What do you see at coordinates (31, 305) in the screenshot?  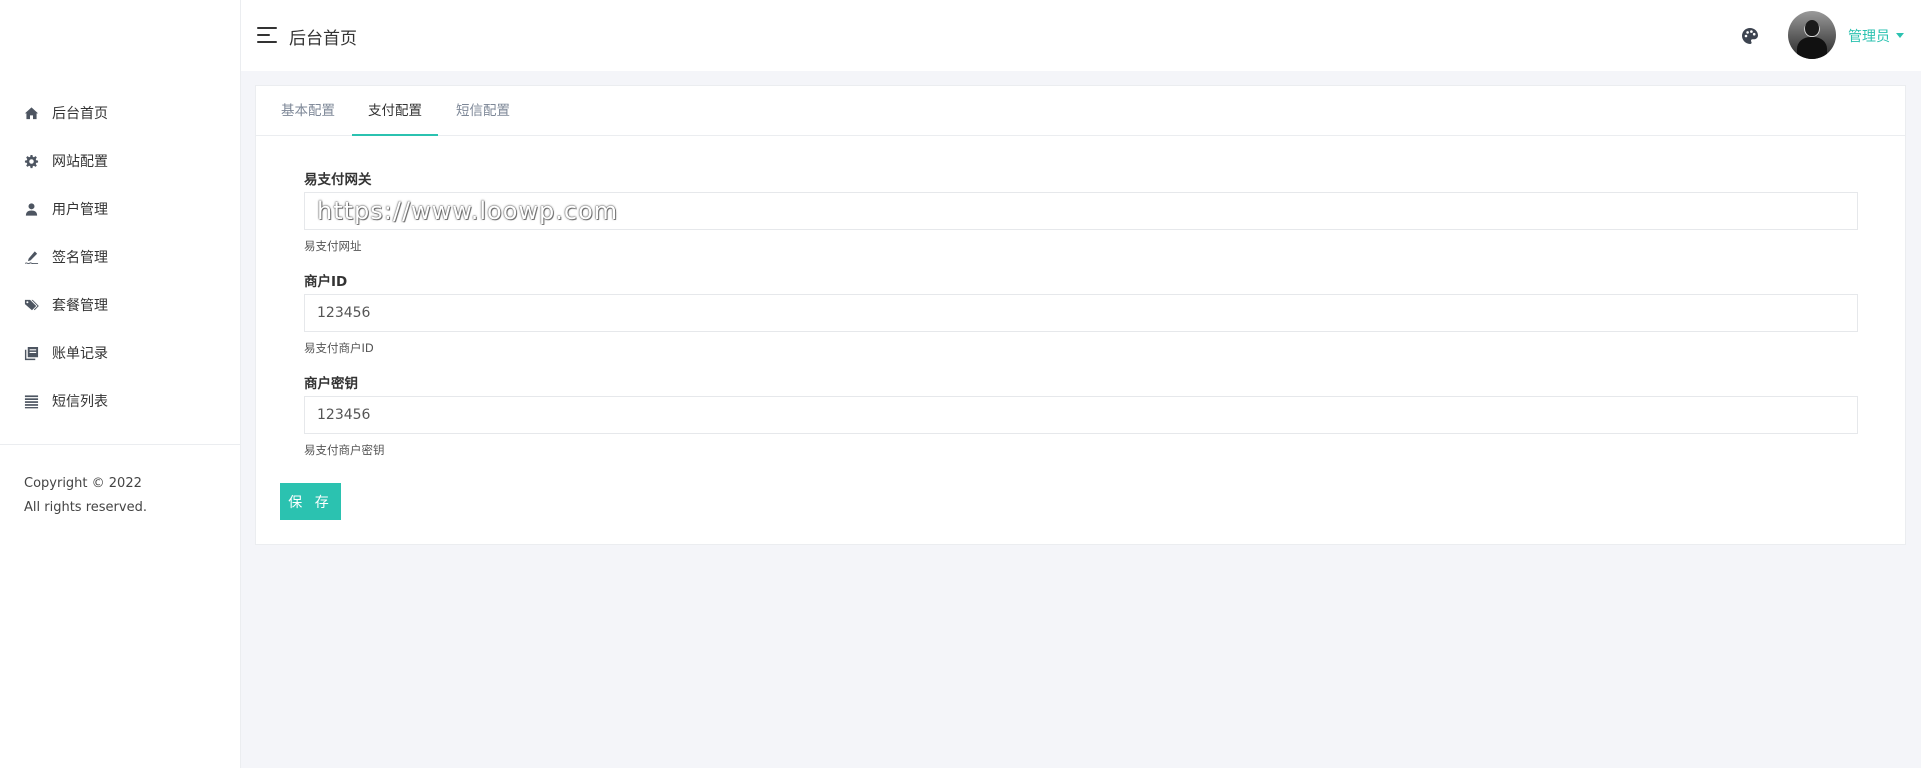 I see `tags-icon` at bounding box center [31, 305].